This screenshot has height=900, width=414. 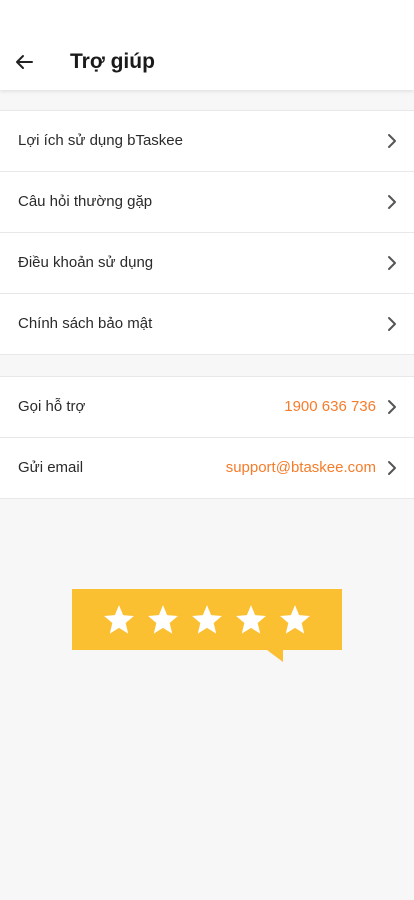 What do you see at coordinates (207, 468) in the screenshot?
I see `email-support-row: Gửi email support@btaskee.com` at bounding box center [207, 468].